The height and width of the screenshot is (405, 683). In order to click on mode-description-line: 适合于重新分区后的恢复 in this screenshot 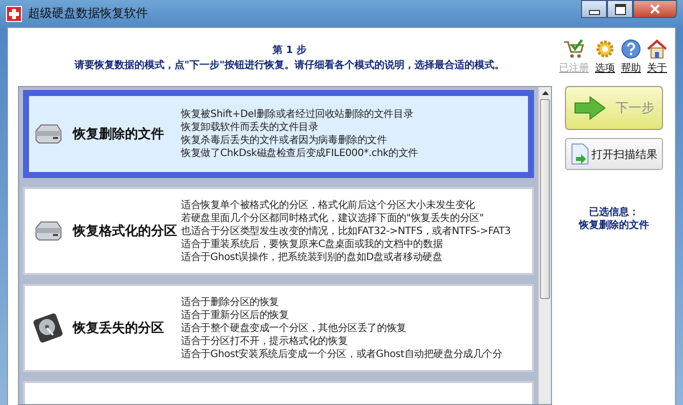, I will do `click(235, 315)`.